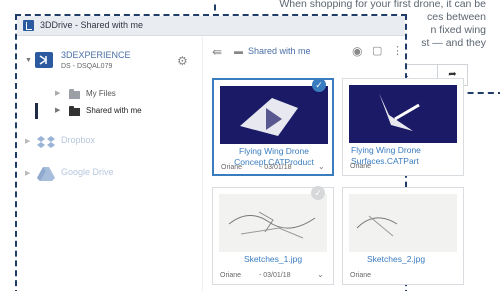 The height and width of the screenshot is (291, 500). Describe the element at coordinates (101, 93) in the screenshot. I see `tree-label: My Files` at that location.